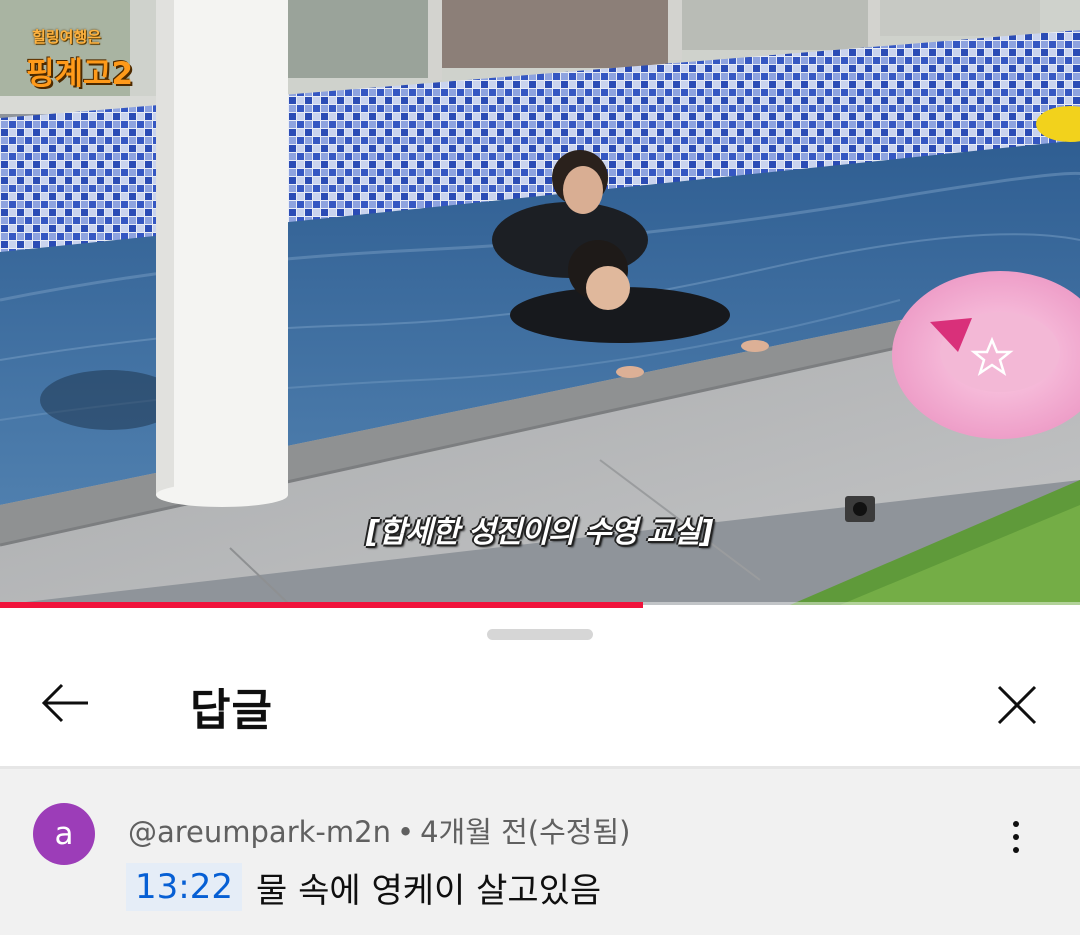  I want to click on channel-logo: 힐링여행은 핑계고2, so click(78, 57).